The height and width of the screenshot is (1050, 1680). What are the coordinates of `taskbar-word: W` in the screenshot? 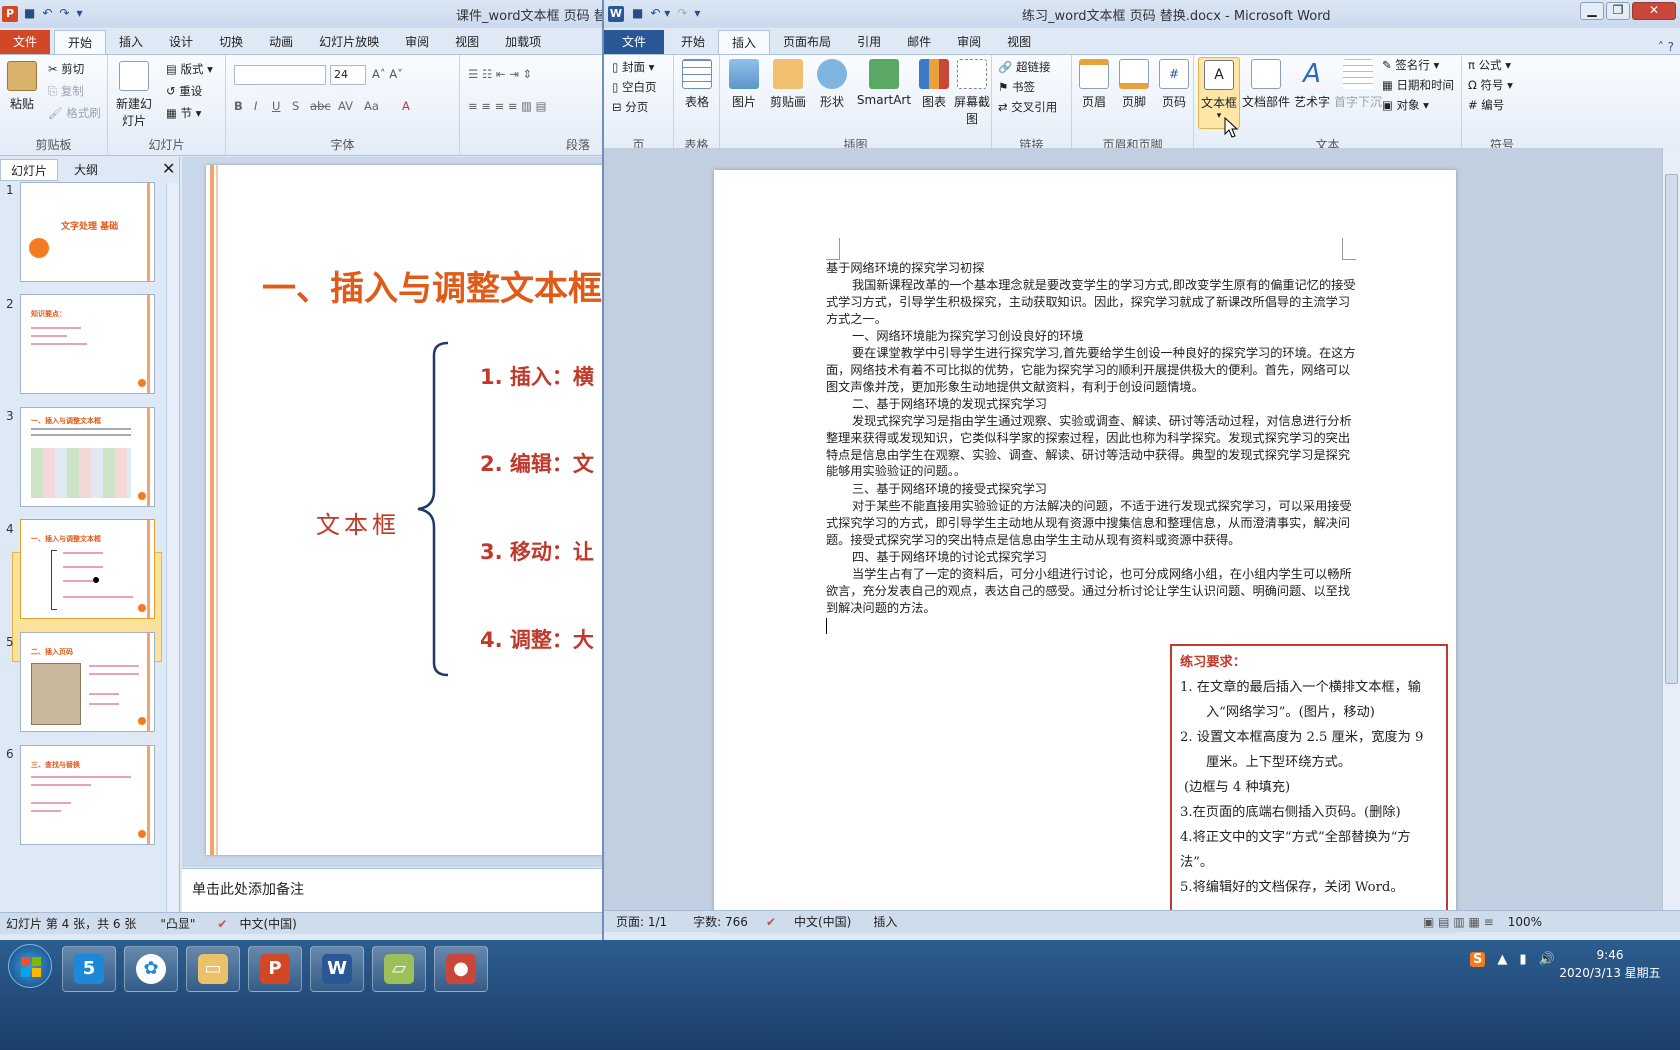 It's located at (337, 969).